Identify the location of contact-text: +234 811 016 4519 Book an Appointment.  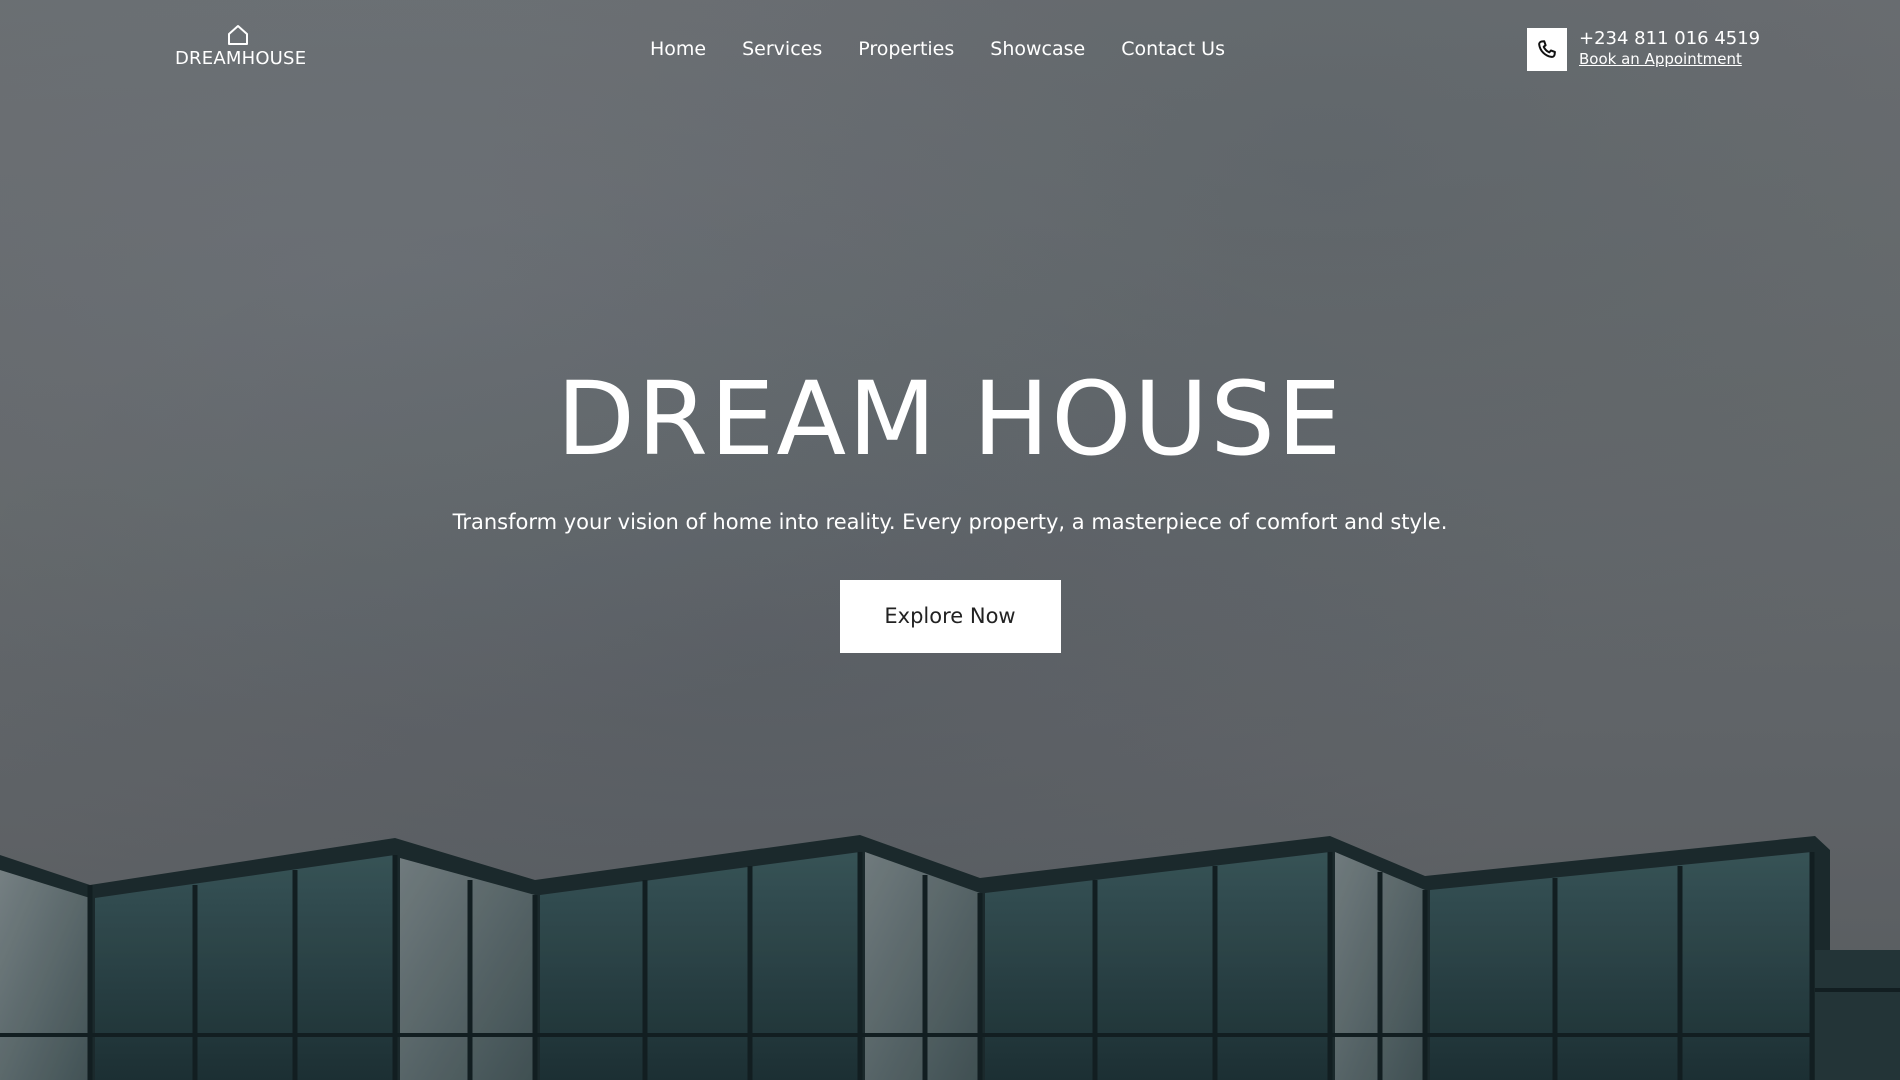
(1669, 48).